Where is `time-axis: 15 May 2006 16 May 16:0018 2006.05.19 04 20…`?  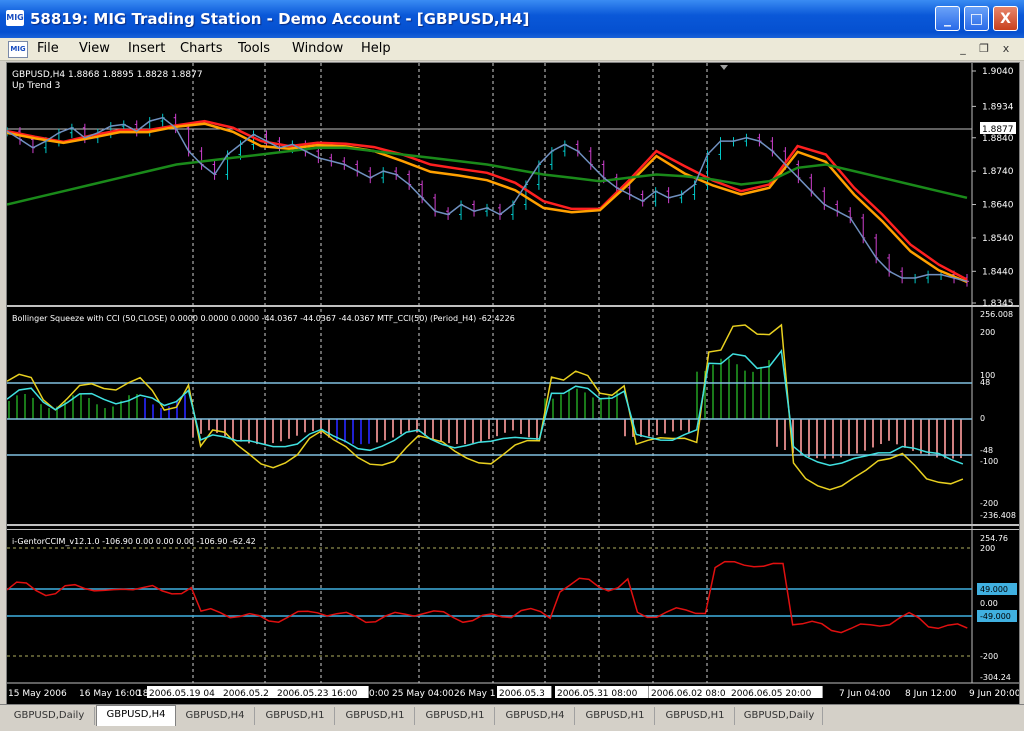 time-axis: 15 May 2006 16 May 16:0018 2006.05.19 04 20… is located at coordinates (513, 692).